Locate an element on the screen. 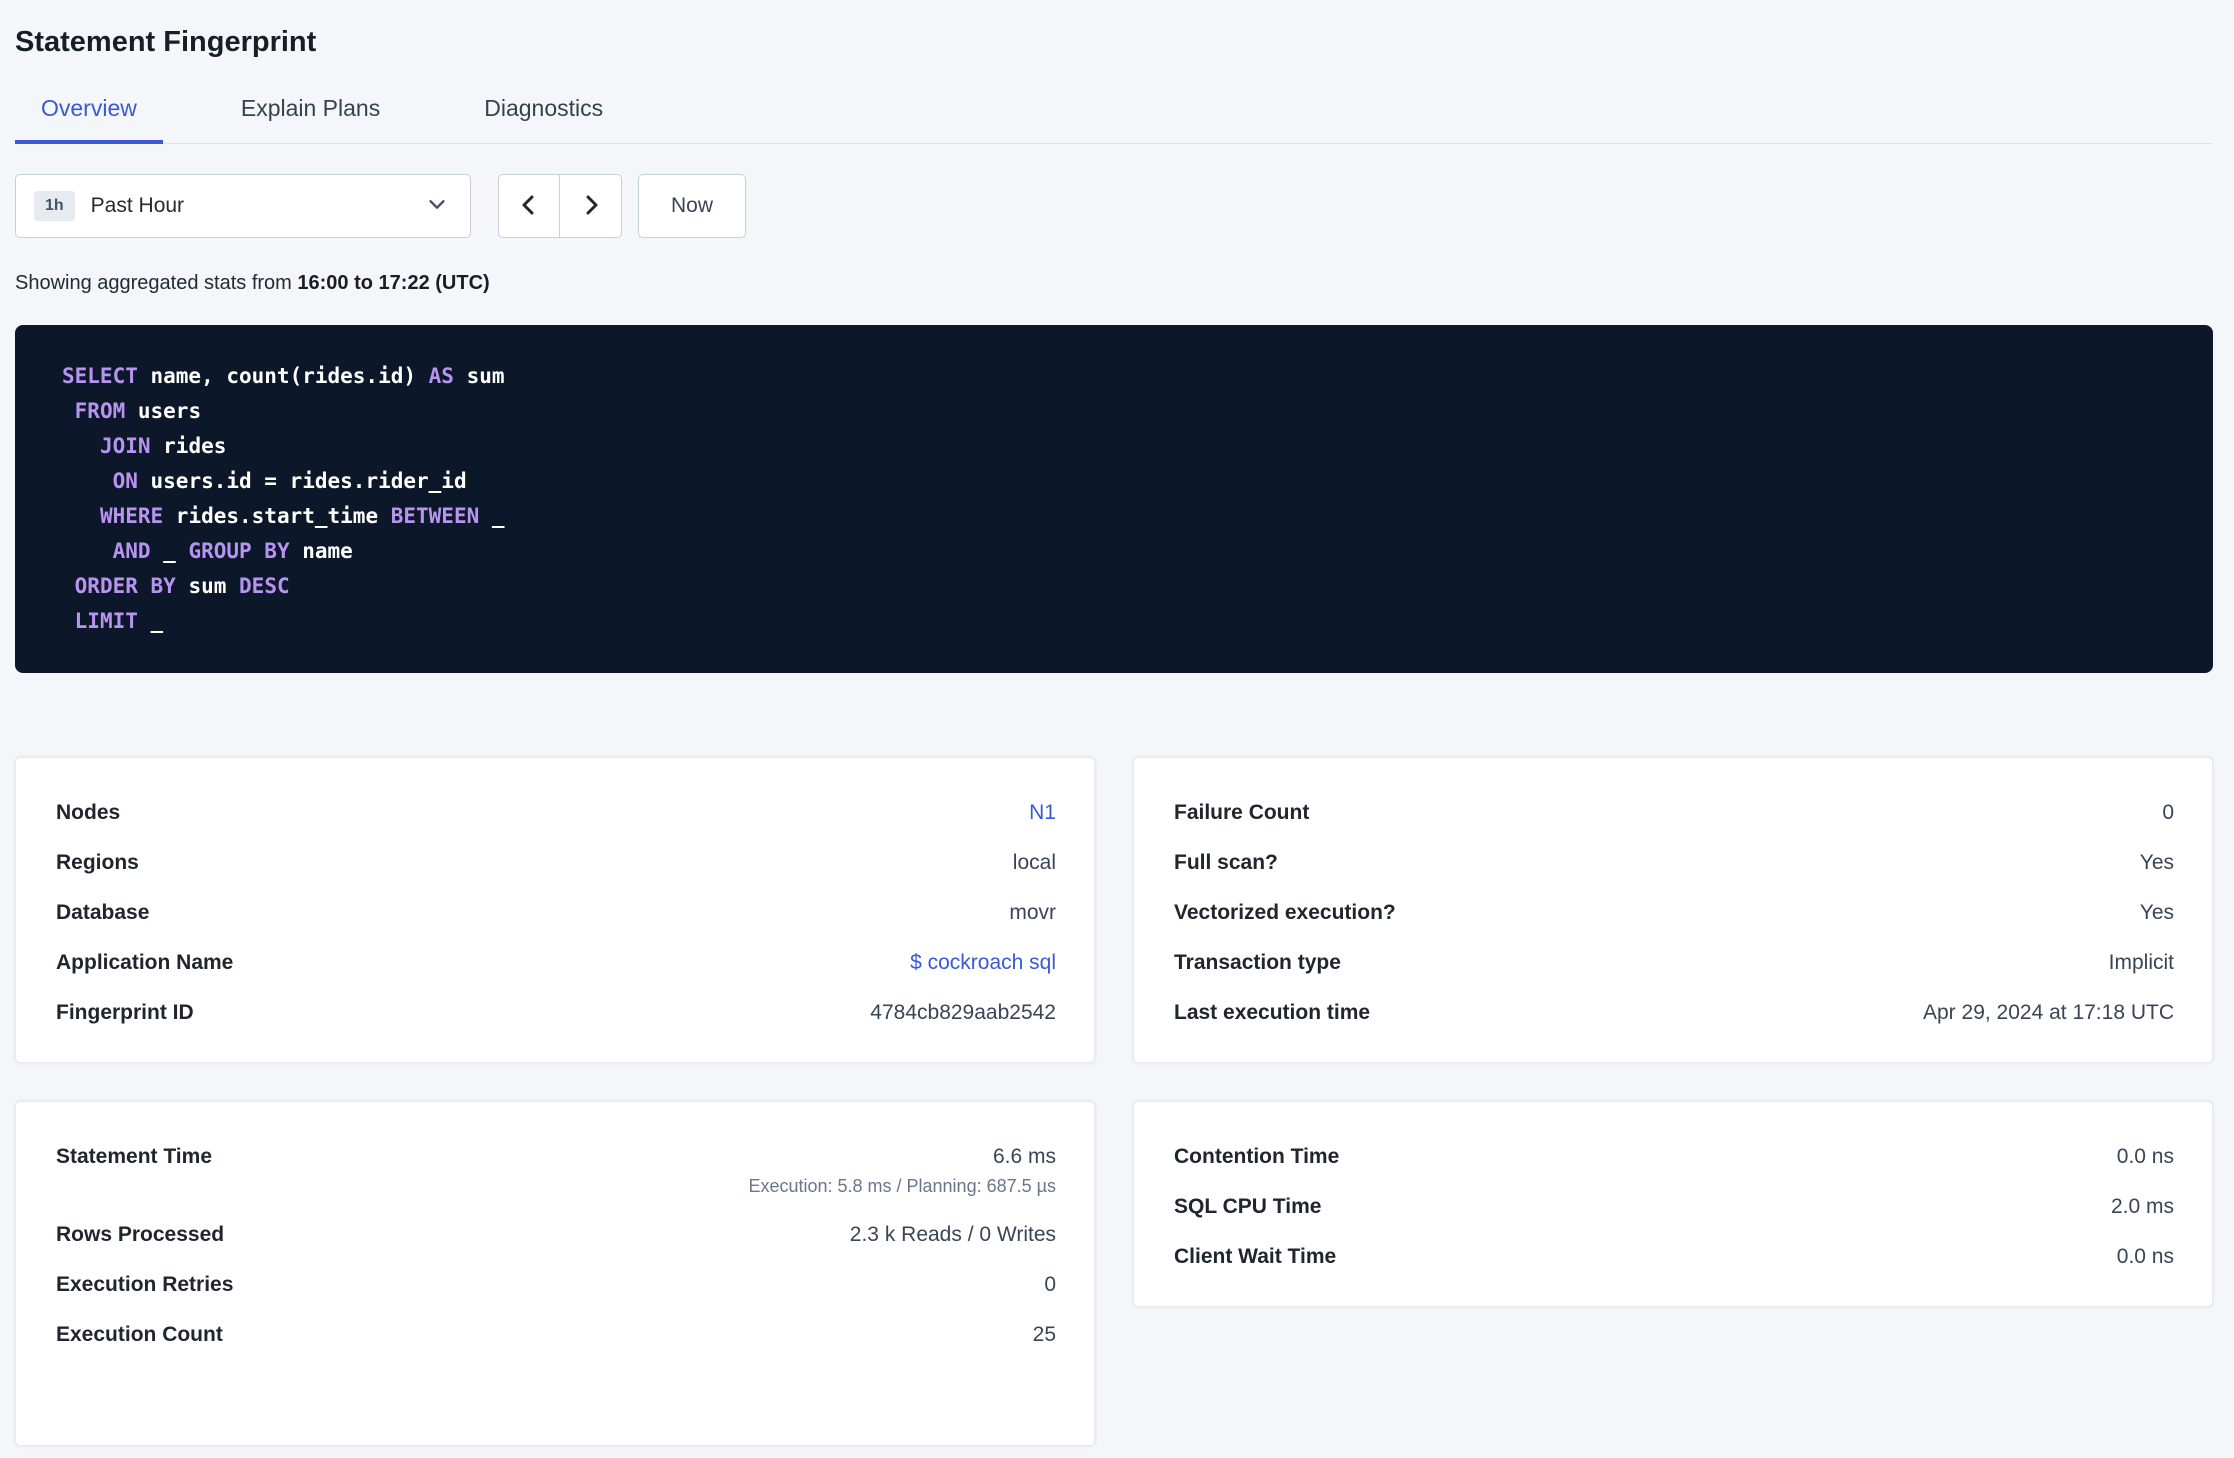  stat-value: 2.3 k Reads / 0 Writes is located at coordinates (952, 1234).